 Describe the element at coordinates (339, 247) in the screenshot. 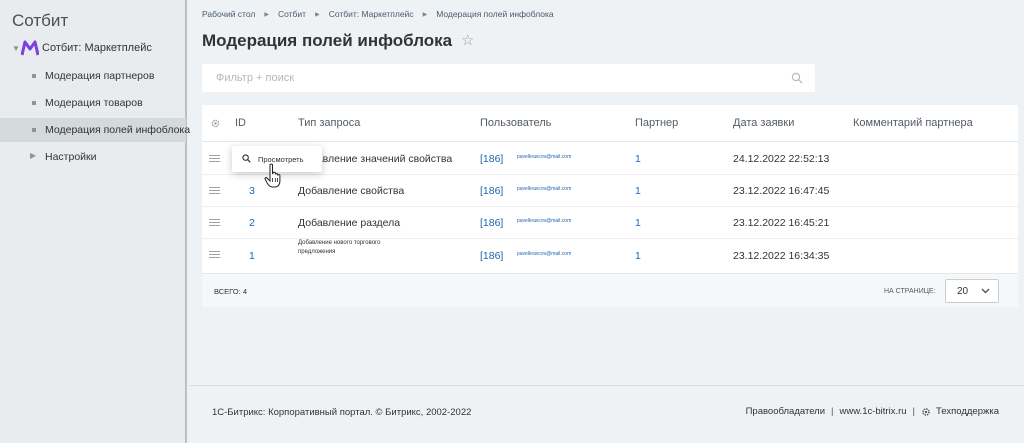

I see `row-request-type: Добавление нового торгового предложения` at that location.